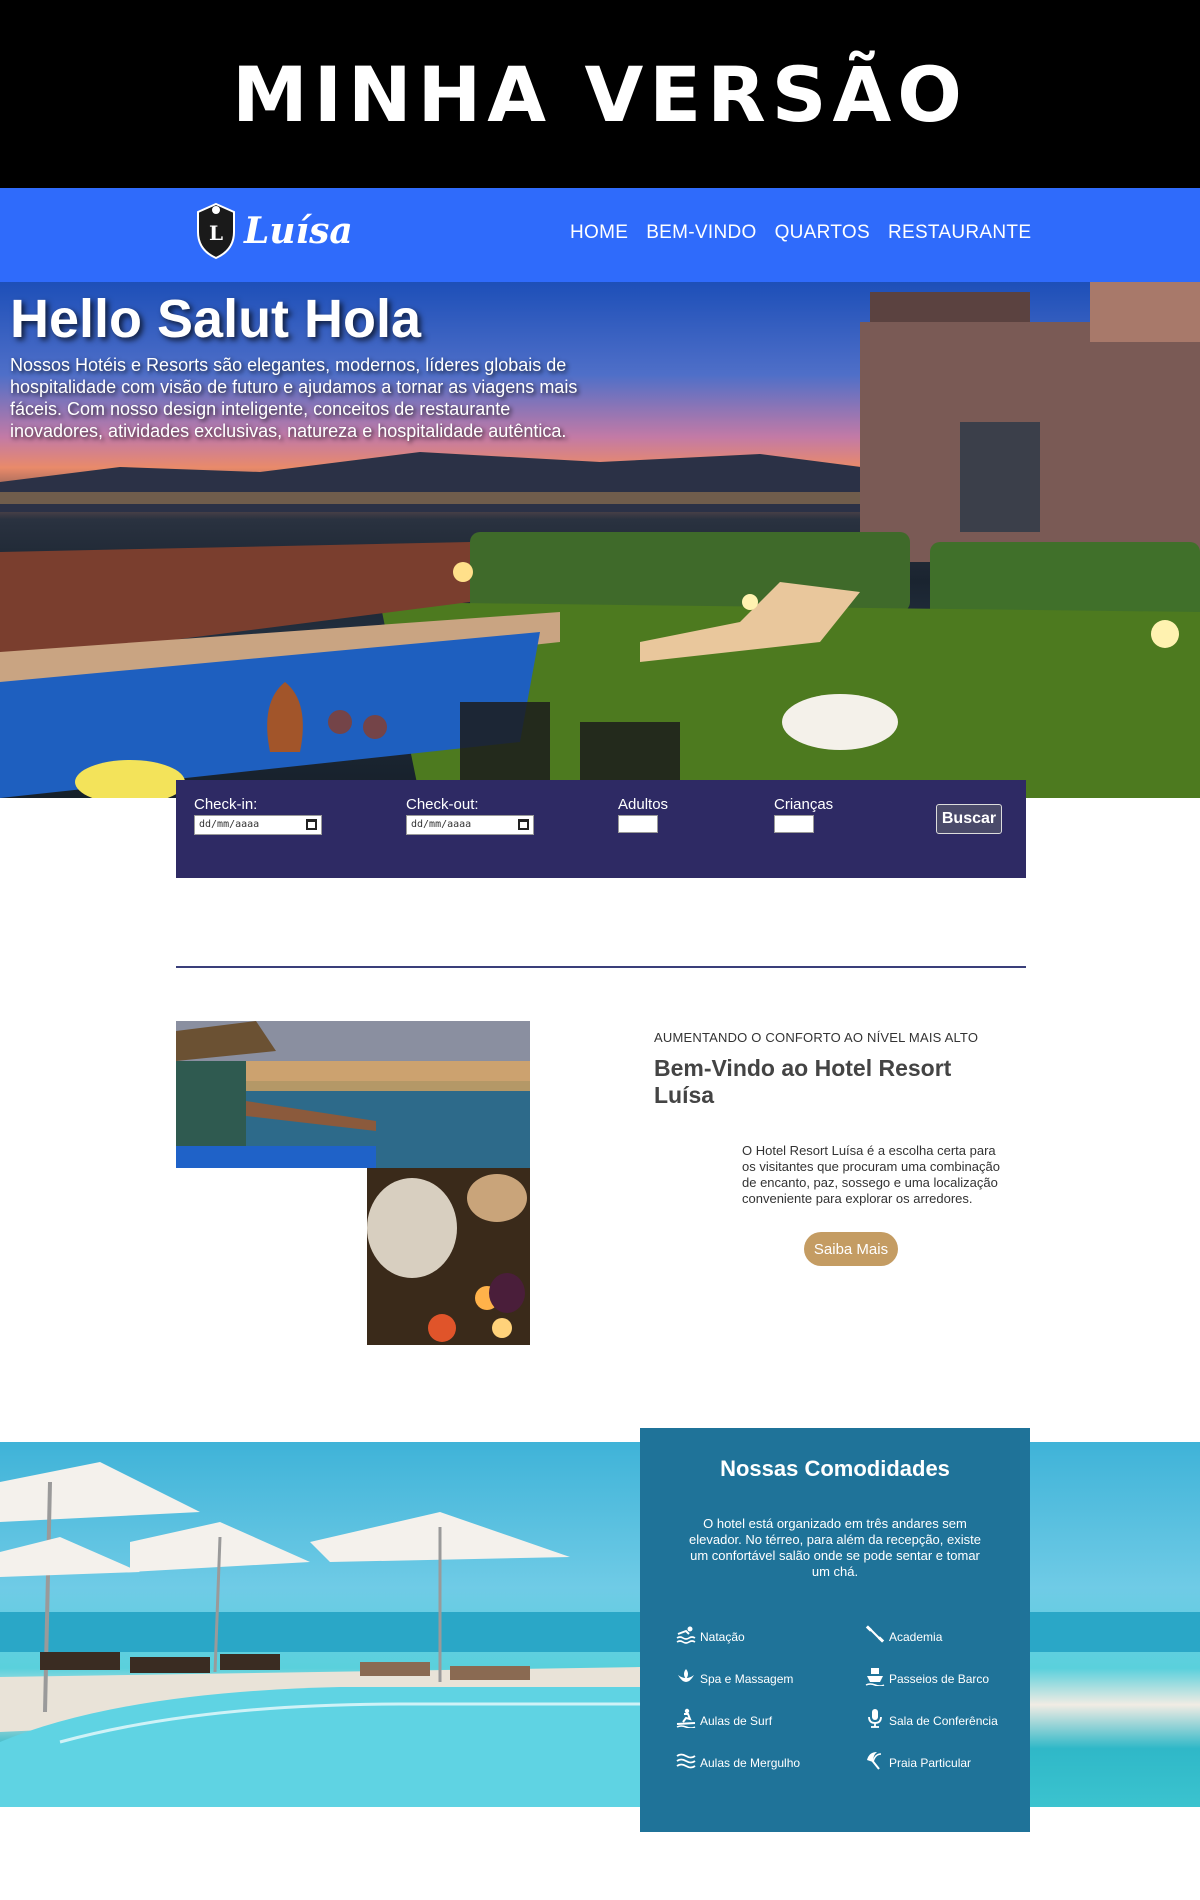 Image resolution: width=1200 pixels, height=1900 pixels. What do you see at coordinates (441, 824) in the screenshot?
I see `checkout-placeholder: dd/mm/aaaa` at bounding box center [441, 824].